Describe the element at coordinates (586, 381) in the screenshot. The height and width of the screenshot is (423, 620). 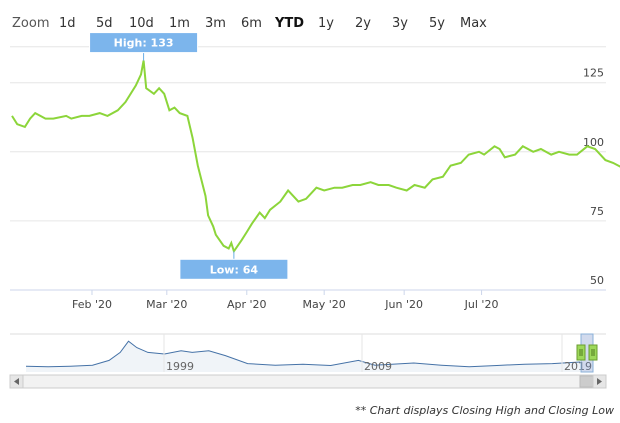
I see `scrollbar-thumb` at that location.